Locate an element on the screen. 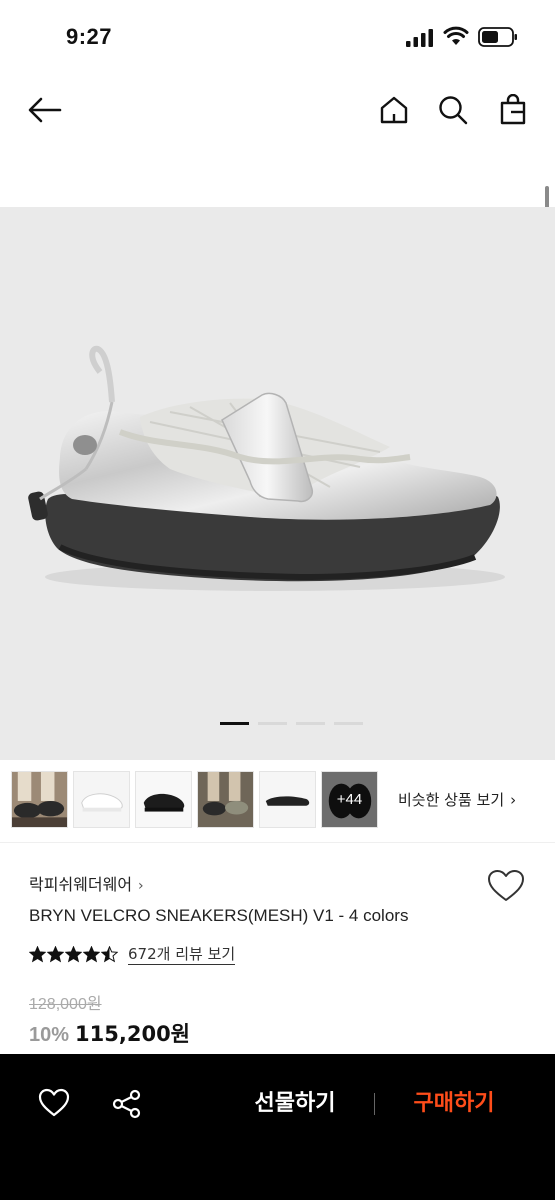  home-button is located at coordinates (394, 110).